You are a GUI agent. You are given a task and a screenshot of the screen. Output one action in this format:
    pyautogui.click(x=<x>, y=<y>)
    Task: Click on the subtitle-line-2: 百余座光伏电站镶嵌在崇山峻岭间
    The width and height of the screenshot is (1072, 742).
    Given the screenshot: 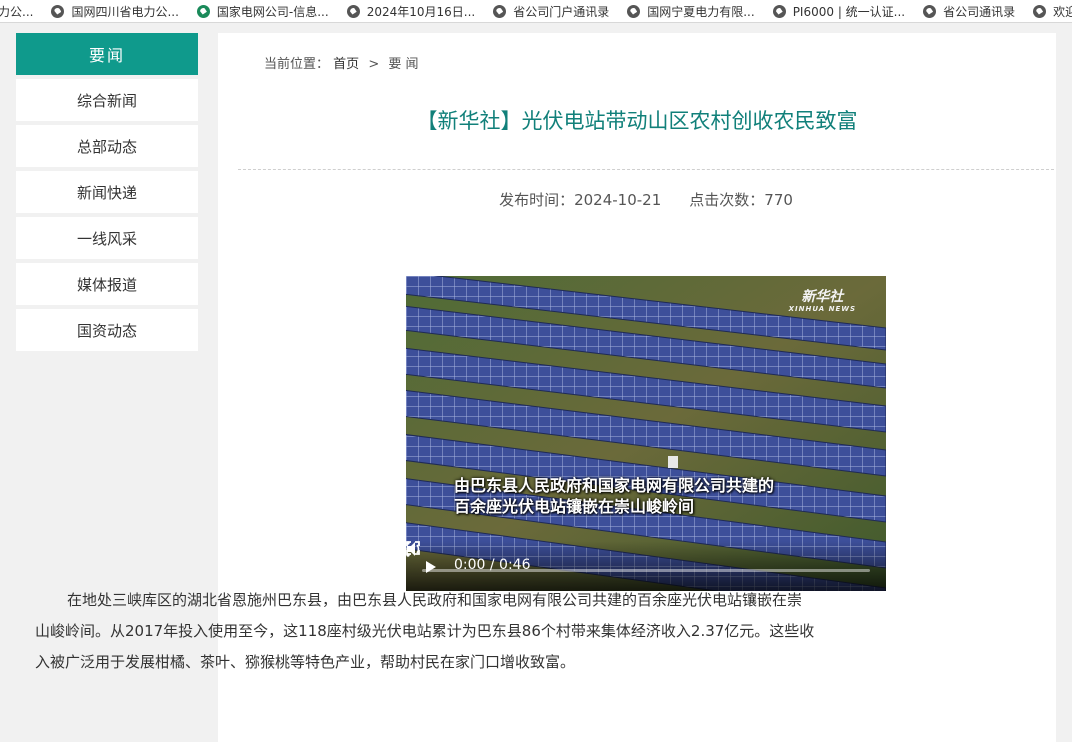 What is the action you would take?
    pyautogui.click(x=574, y=506)
    